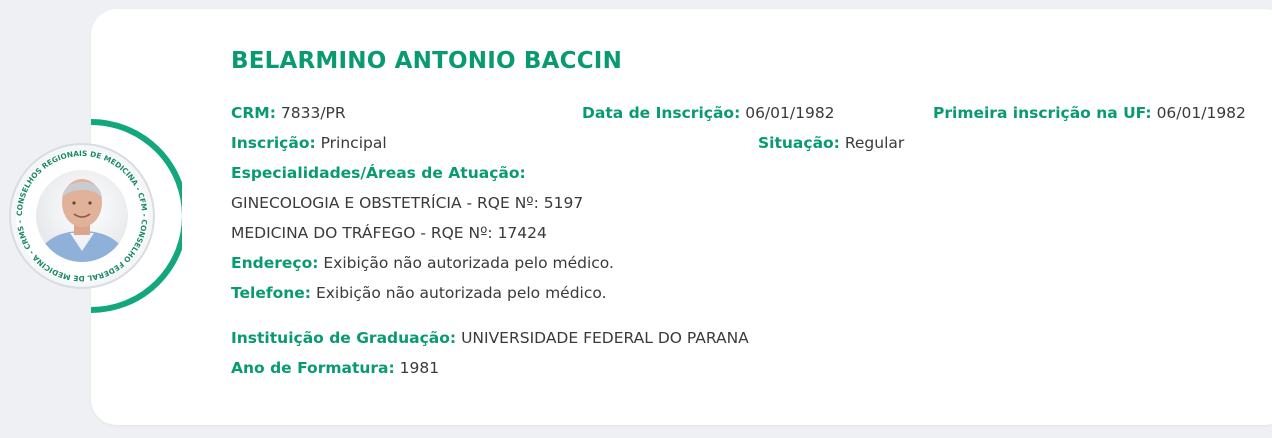 This screenshot has height=438, width=1272. I want to click on especialidades-label: Especialidades/Áreas de Atuação:, so click(378, 173).